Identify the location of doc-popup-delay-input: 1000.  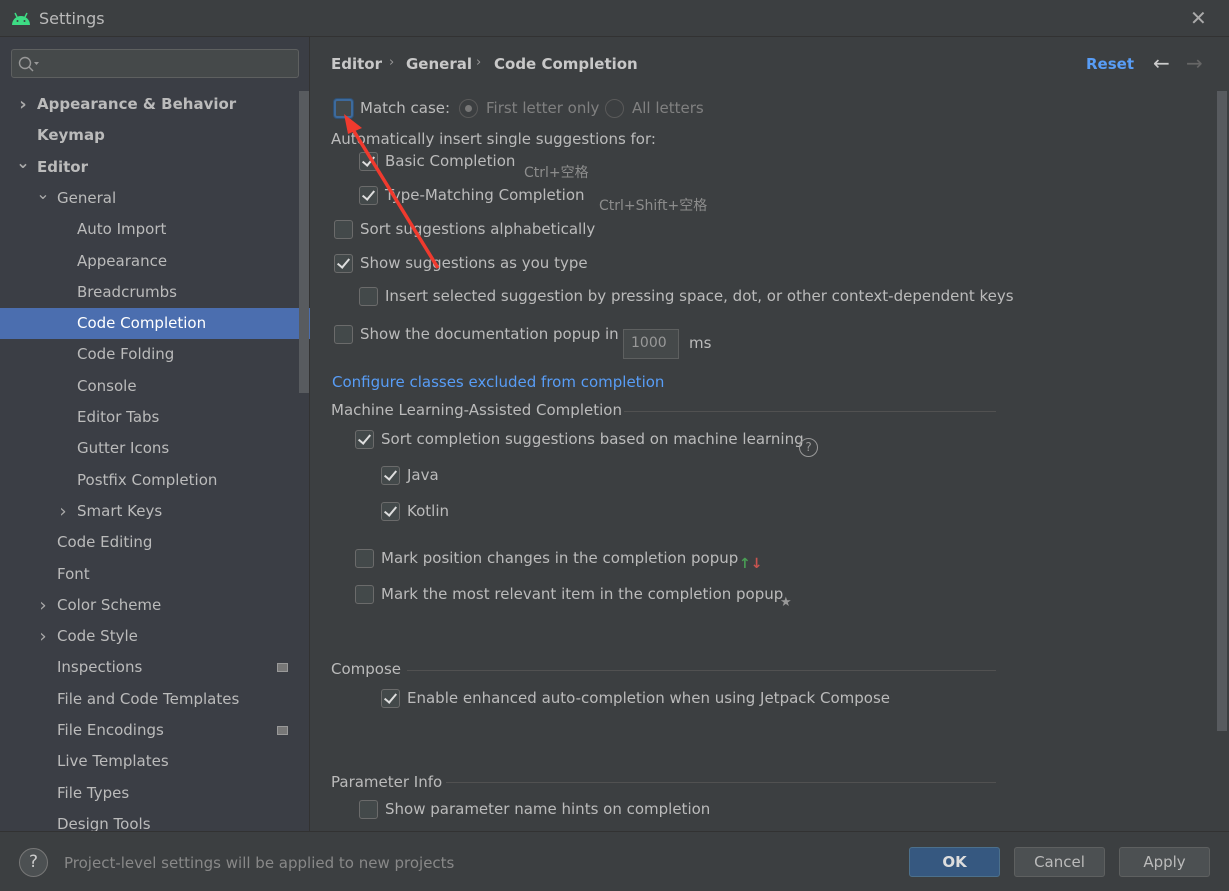
(651, 344).